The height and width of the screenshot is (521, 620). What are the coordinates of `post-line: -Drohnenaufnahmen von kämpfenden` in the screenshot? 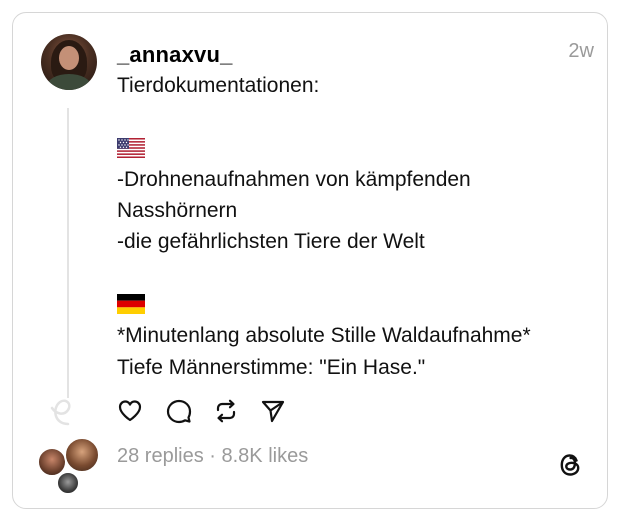 It's located at (294, 179).